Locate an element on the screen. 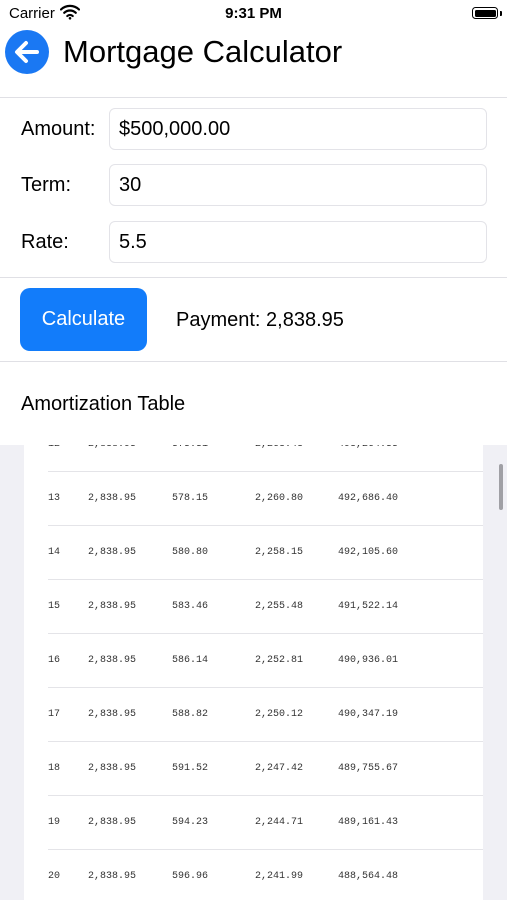  balance-cell: 489,161.43 is located at coordinates (368, 822).